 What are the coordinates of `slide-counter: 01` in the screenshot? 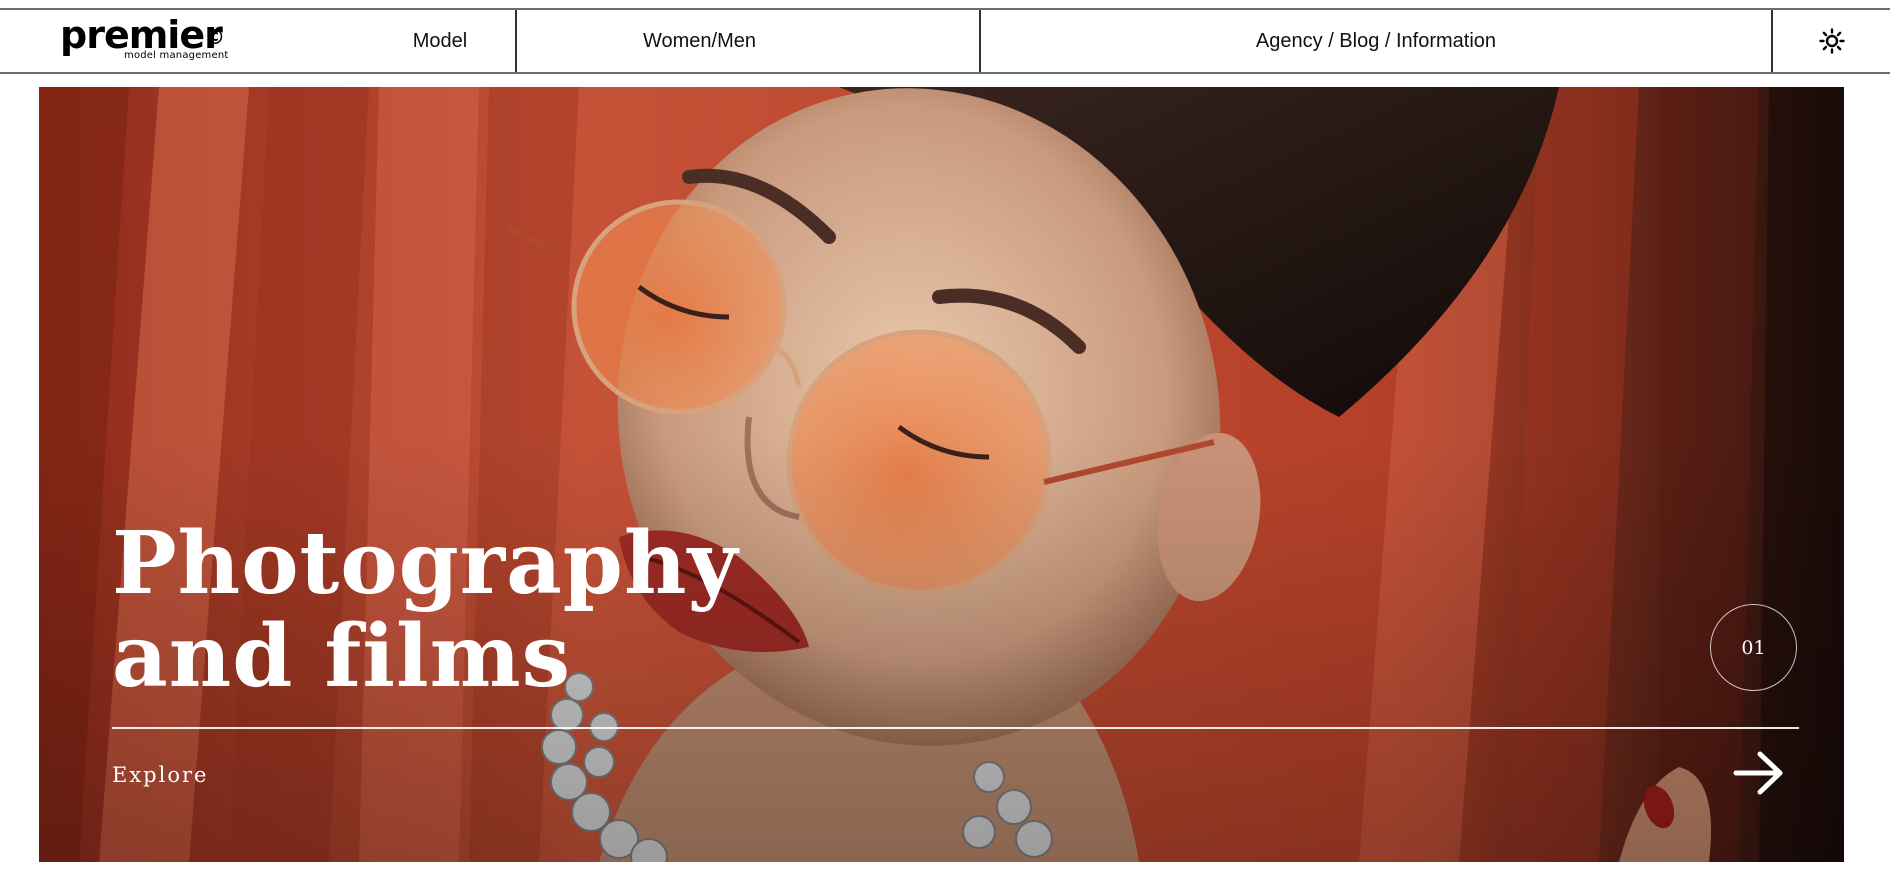 It's located at (1753, 647).